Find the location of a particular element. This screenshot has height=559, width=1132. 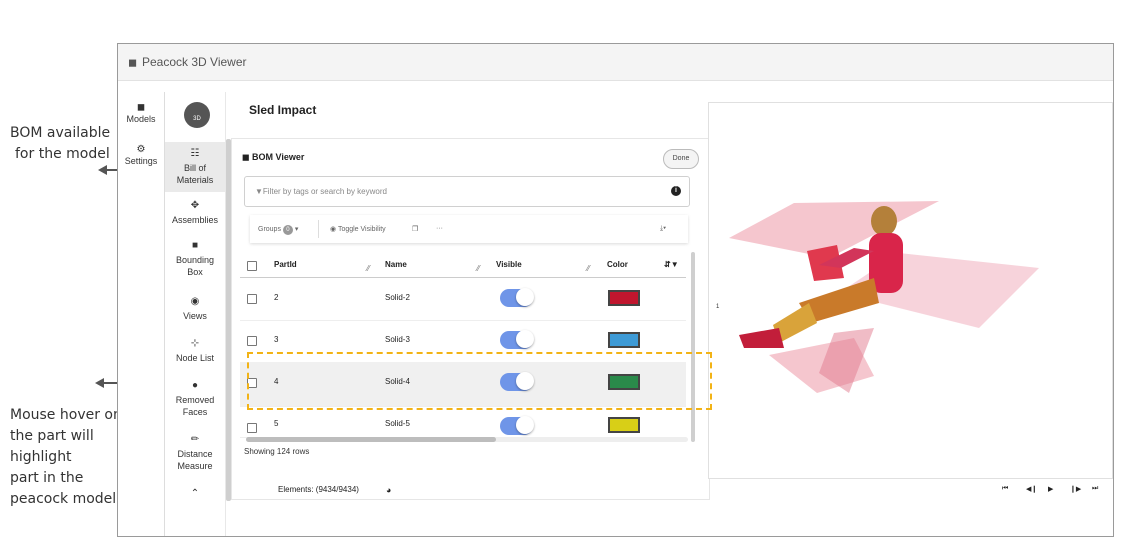

select-all-checkbox is located at coordinates (252, 266).